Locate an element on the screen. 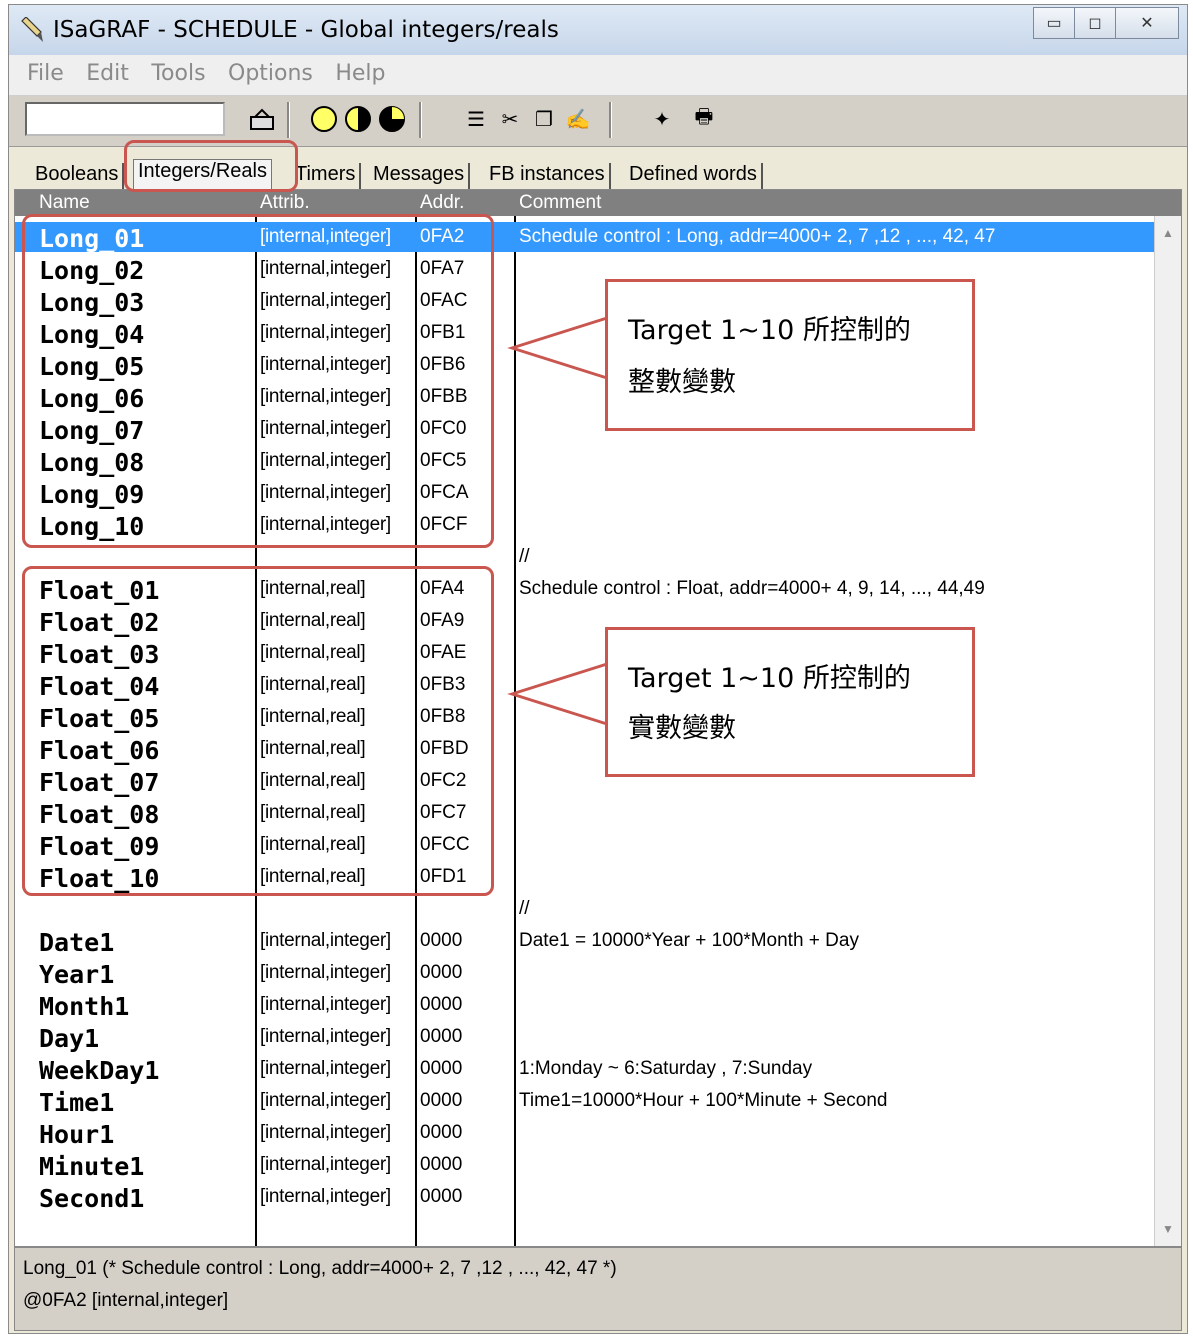  reals-callout-line2: 實數變數 is located at coordinates (682, 728).